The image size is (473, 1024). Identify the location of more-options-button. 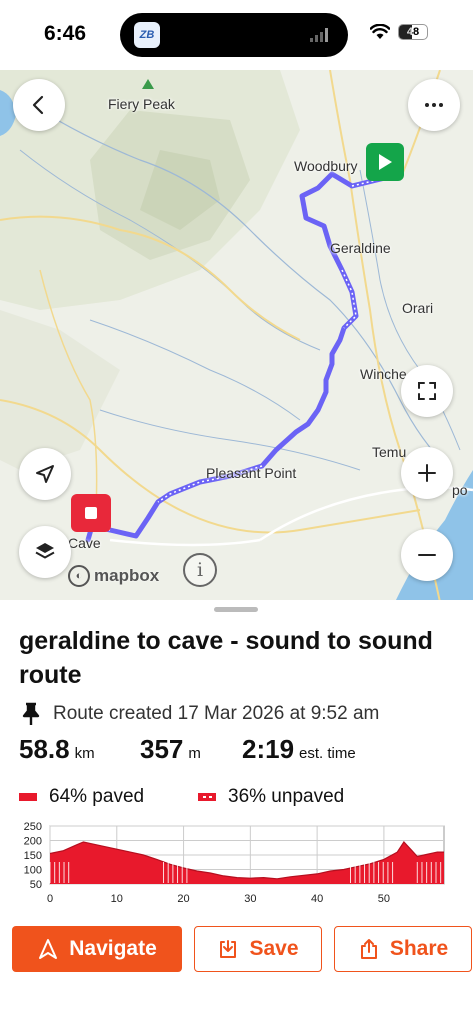
(434, 105).